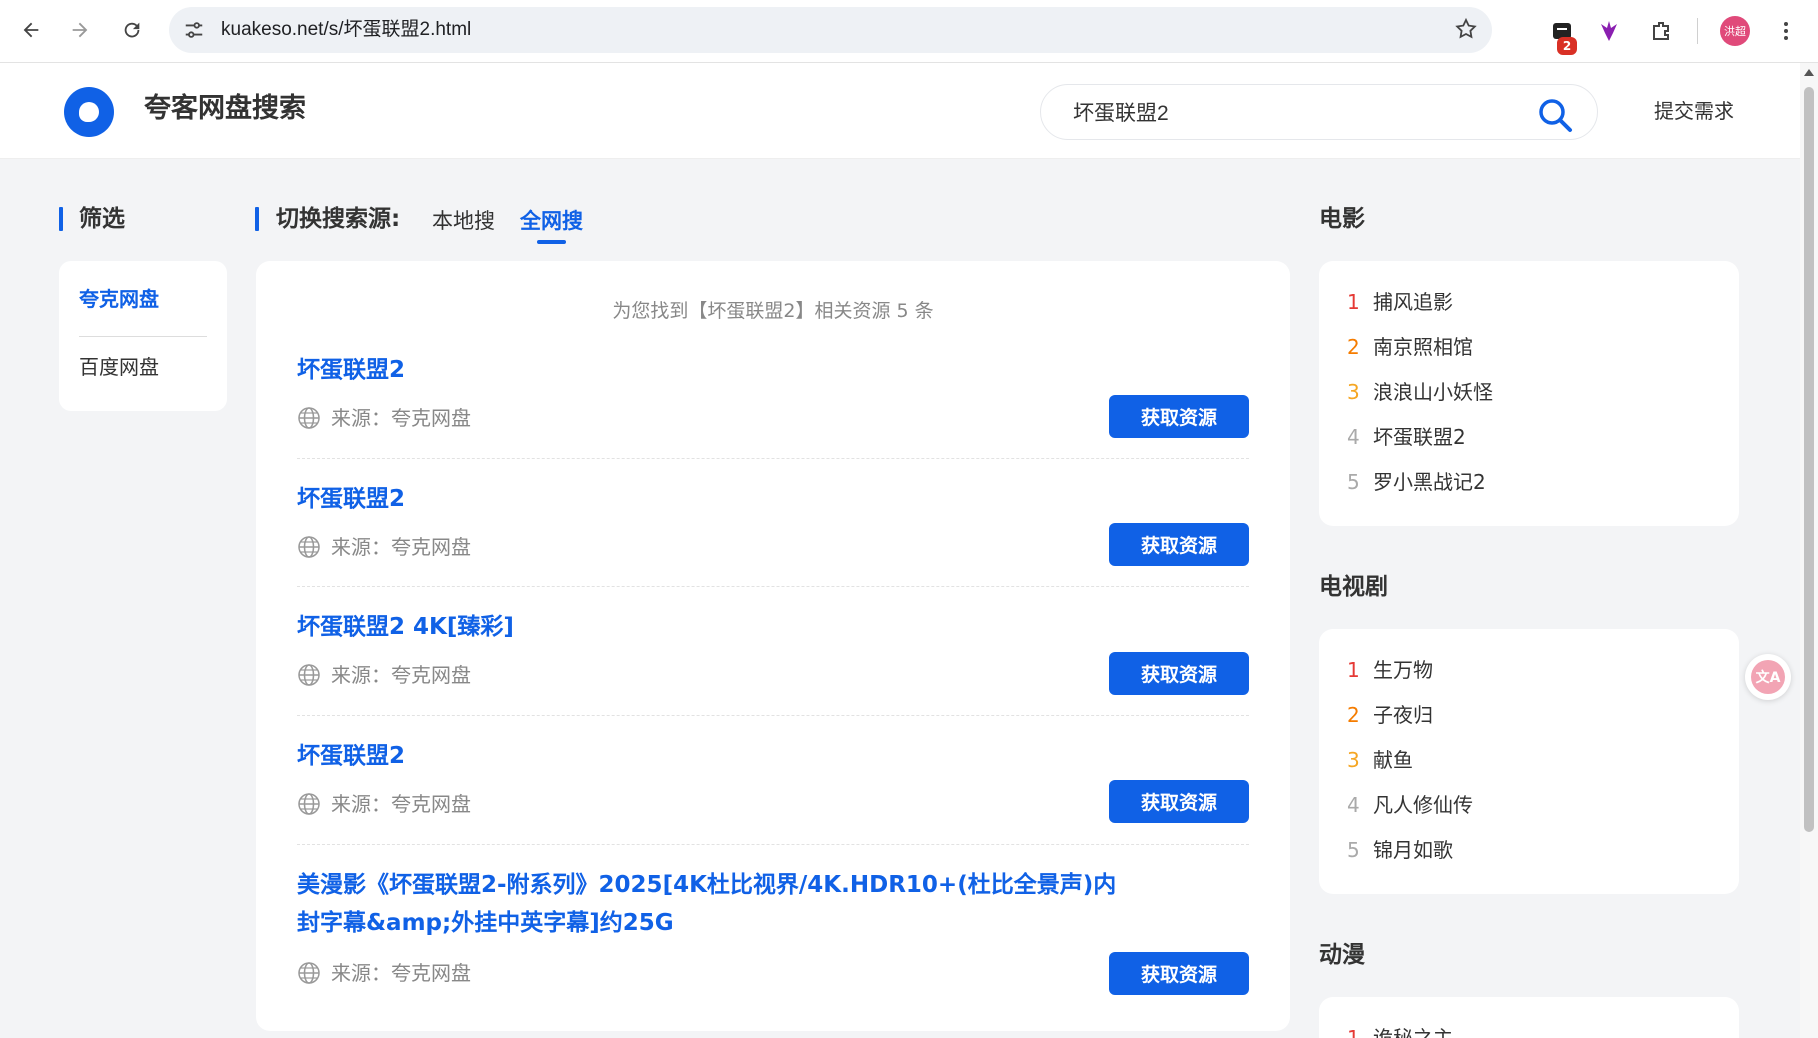 This screenshot has width=1818, height=1038. I want to click on page-scrollbar, so click(1809, 550).